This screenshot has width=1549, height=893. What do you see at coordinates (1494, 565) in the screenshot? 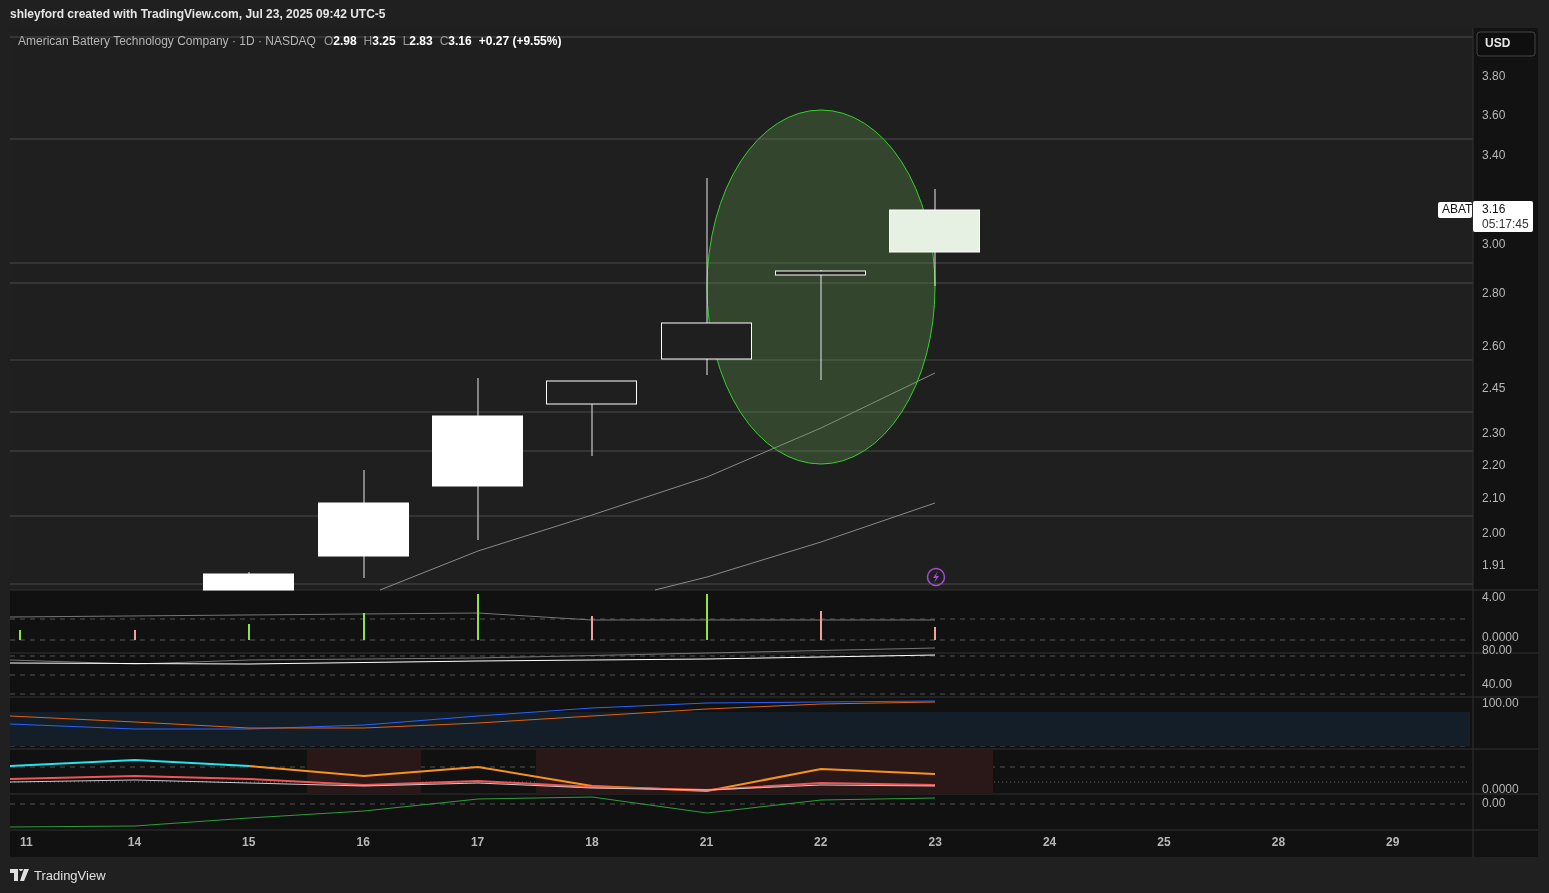
I see `price-label: 1.91` at bounding box center [1494, 565].